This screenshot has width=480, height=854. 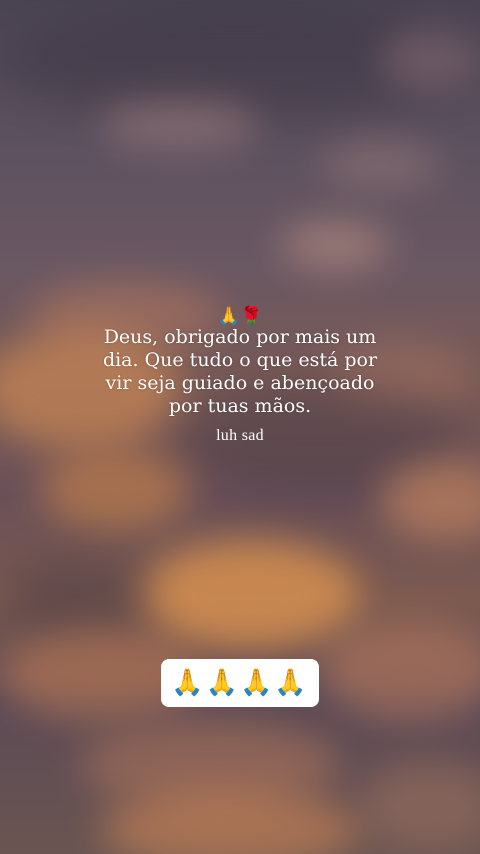 I want to click on praying-rose-icon: 🙏🌹, so click(x=240, y=316).